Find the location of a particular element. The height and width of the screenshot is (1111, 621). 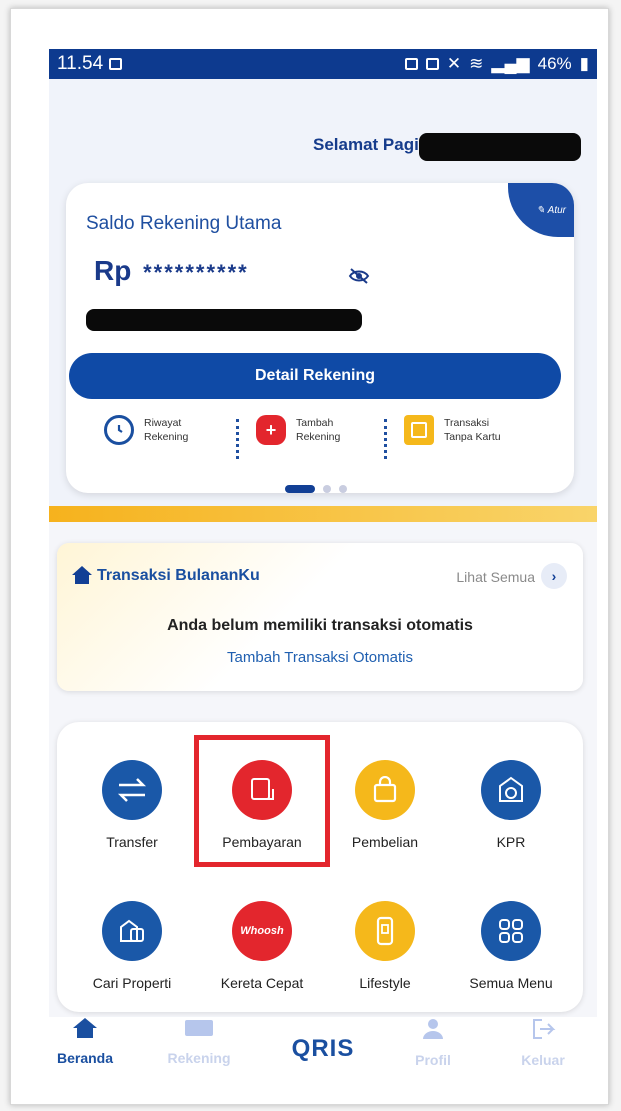

qris-logo: QRIS is located at coordinates (323, 1048).